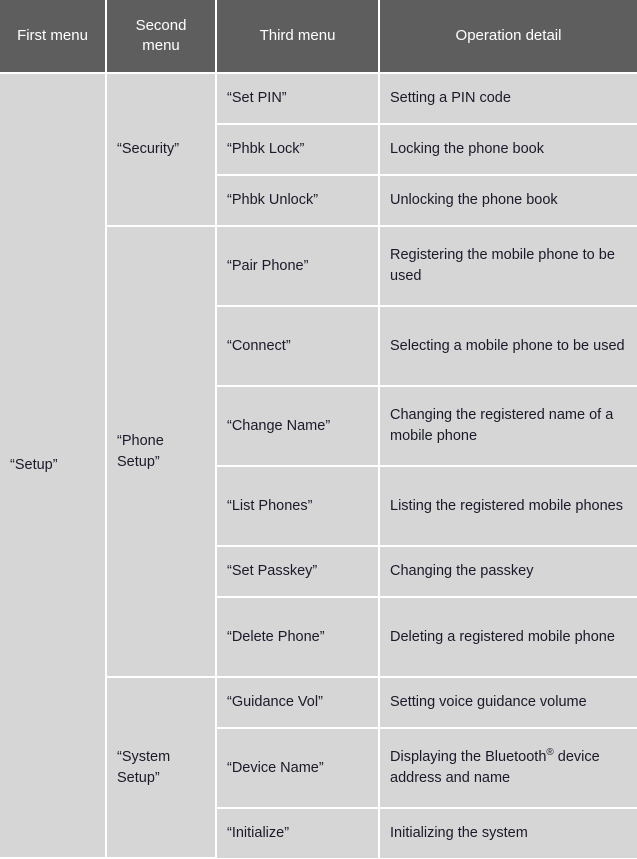  What do you see at coordinates (502, 265) in the screenshot?
I see `operation-detail-text: Registering the mobile phone to be used` at bounding box center [502, 265].